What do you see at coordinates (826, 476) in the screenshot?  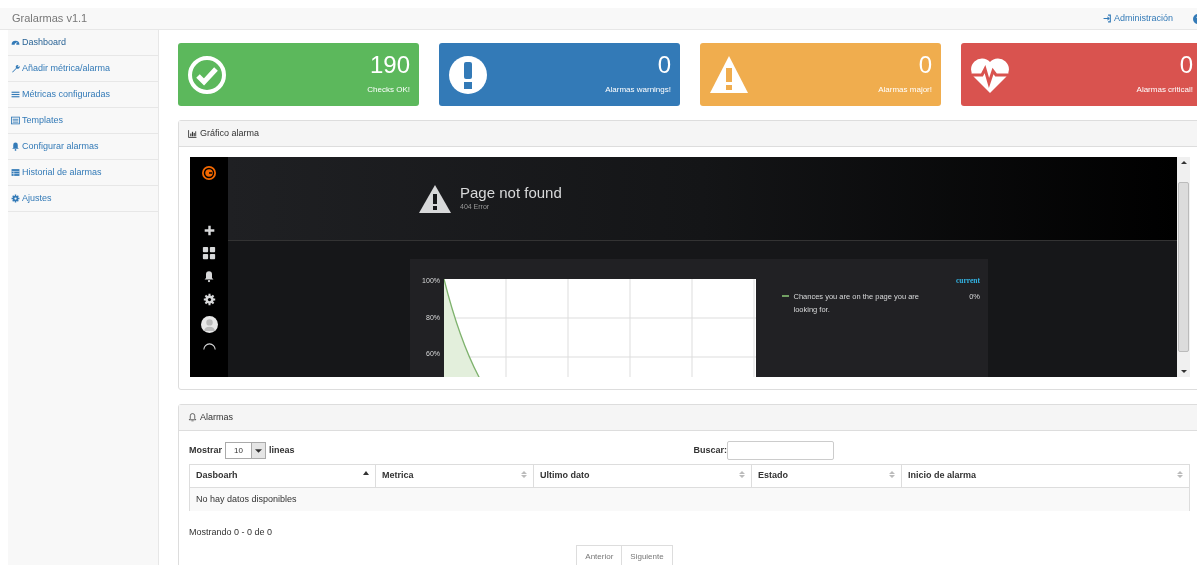 I see `column-header: Estado` at bounding box center [826, 476].